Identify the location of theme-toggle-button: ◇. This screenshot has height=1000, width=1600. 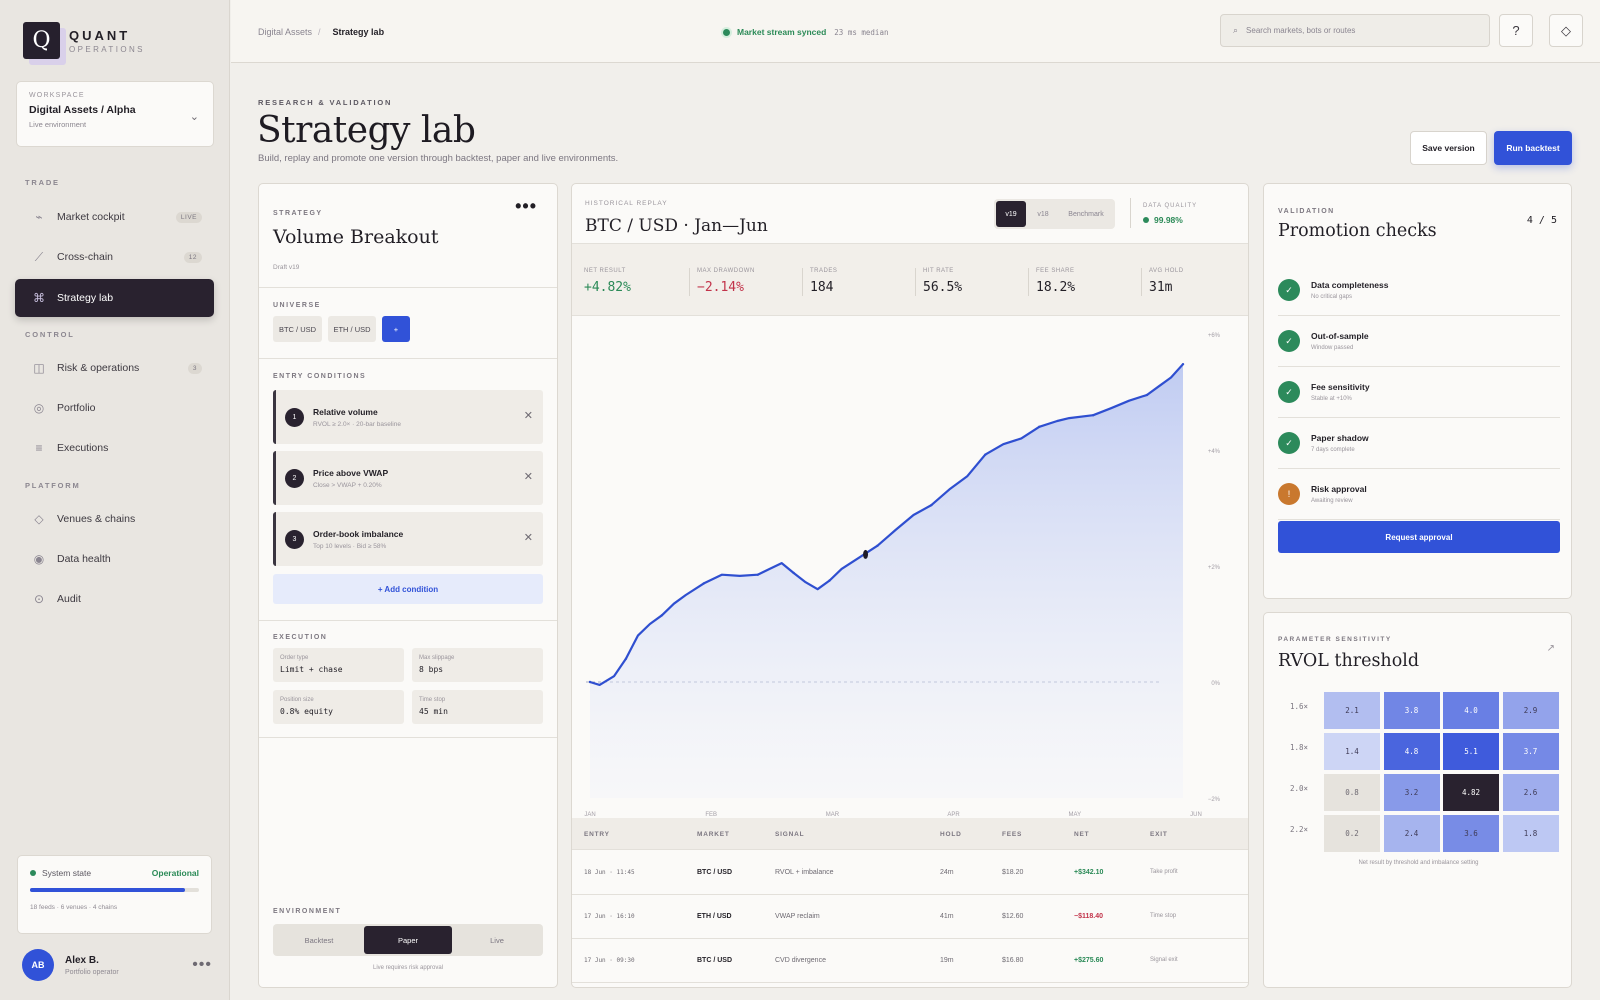
(1566, 30).